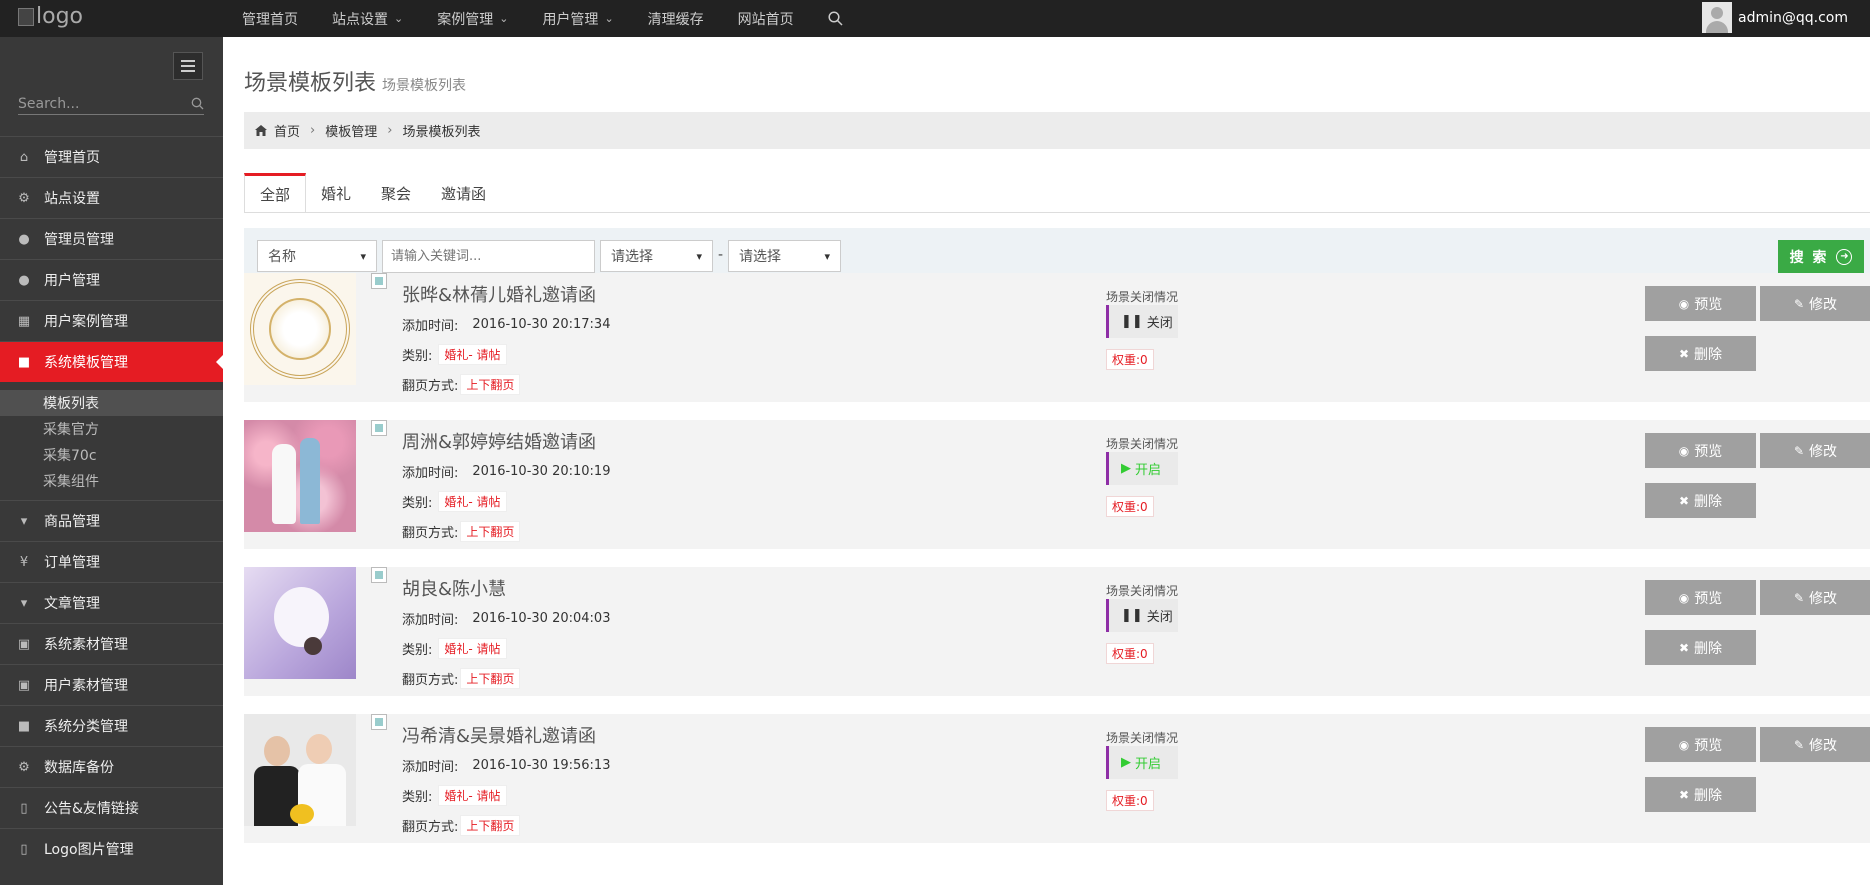 This screenshot has width=1870, height=885. I want to click on user-menu: admin@qq.com, so click(1775, 17).